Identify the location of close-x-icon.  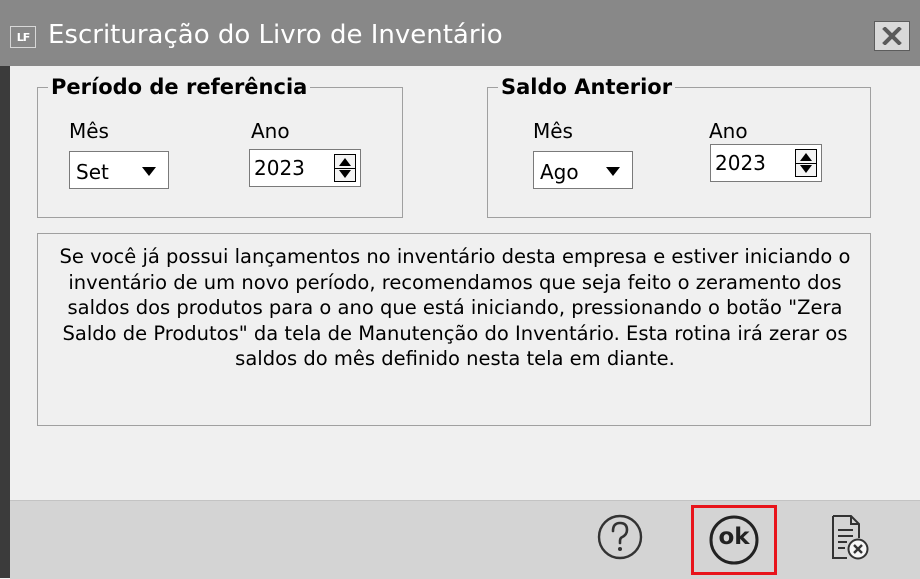
(892, 36).